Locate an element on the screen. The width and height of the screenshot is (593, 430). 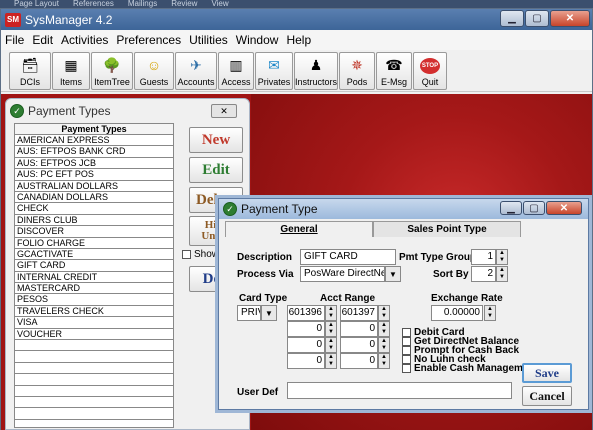
menu-file: File is located at coordinates (14, 40).